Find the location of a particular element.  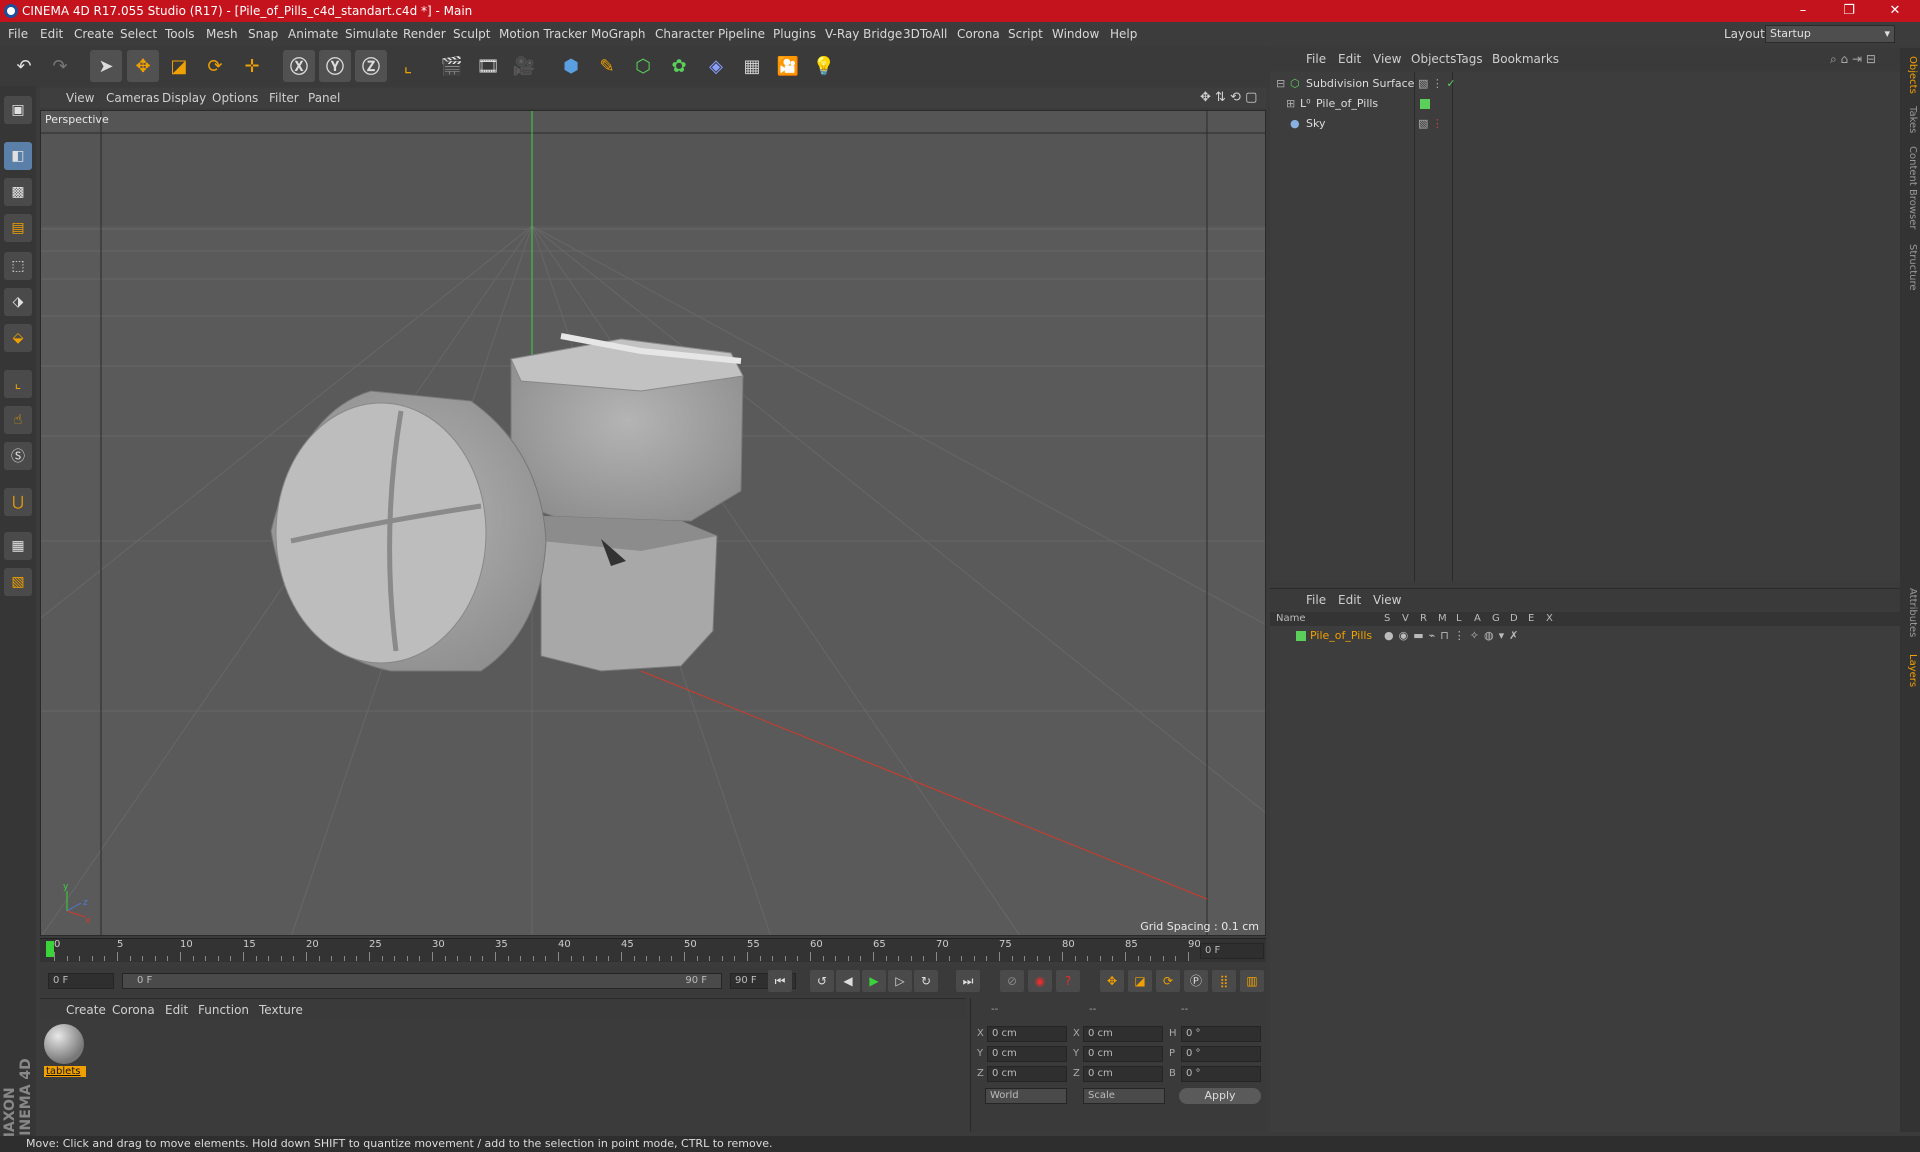

menu-select: Select is located at coordinates (138, 34).